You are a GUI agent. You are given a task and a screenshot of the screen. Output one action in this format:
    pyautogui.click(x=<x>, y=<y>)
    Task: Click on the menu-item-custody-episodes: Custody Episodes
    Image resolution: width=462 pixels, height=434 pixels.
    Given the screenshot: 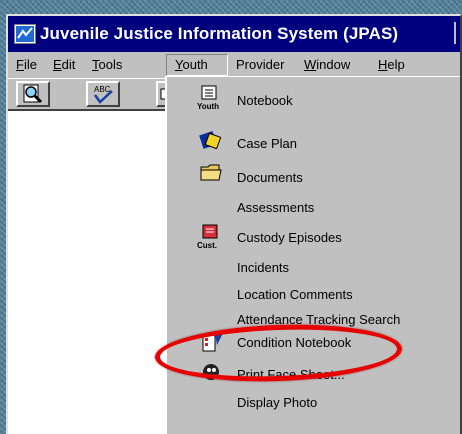 What is the action you would take?
    pyautogui.click(x=289, y=237)
    